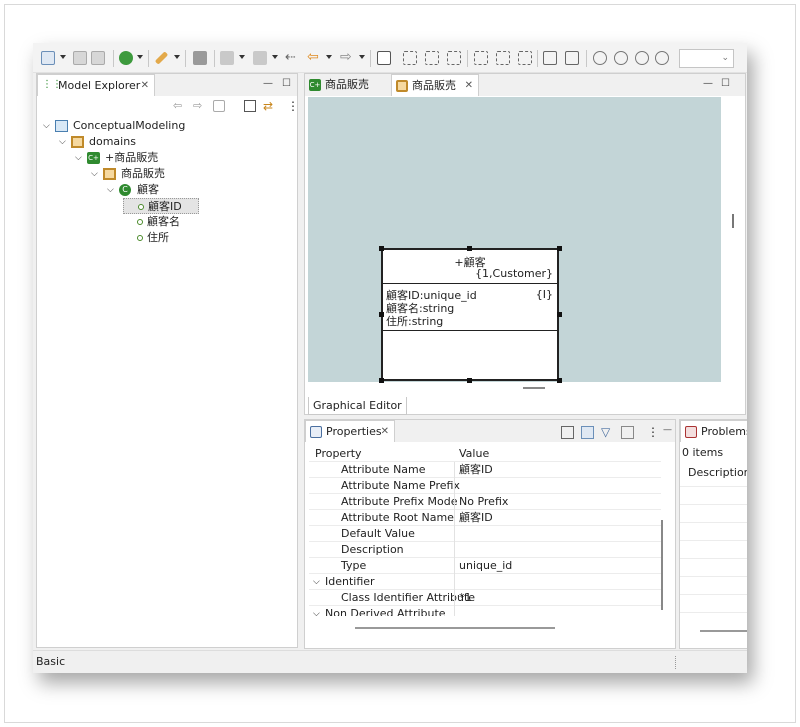 The height and width of the screenshot is (727, 800). What do you see at coordinates (260, 58) in the screenshot?
I see `step2-icon` at bounding box center [260, 58].